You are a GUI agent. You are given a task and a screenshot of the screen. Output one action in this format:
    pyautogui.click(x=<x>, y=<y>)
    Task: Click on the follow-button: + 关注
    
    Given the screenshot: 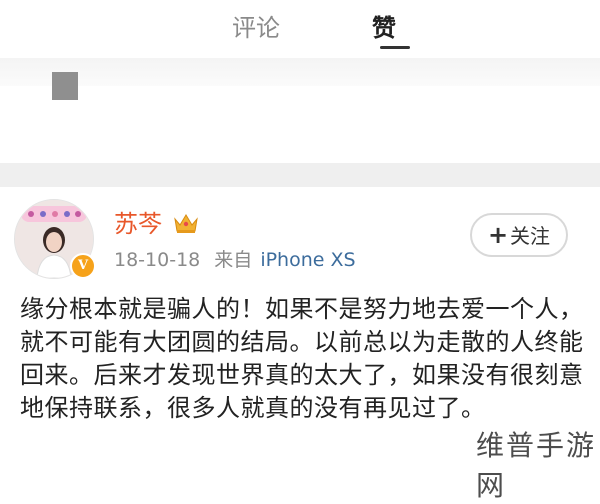 What is the action you would take?
    pyautogui.click(x=519, y=235)
    